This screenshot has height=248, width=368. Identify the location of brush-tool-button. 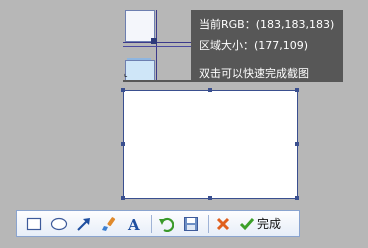
(109, 224).